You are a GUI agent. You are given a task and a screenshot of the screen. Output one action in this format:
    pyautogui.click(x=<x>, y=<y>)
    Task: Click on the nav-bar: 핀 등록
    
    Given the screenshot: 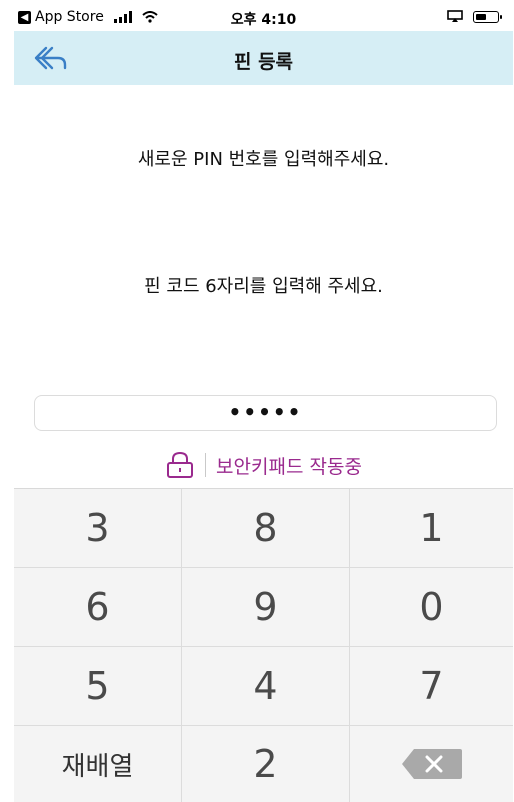 What is the action you would take?
    pyautogui.click(x=263, y=58)
    